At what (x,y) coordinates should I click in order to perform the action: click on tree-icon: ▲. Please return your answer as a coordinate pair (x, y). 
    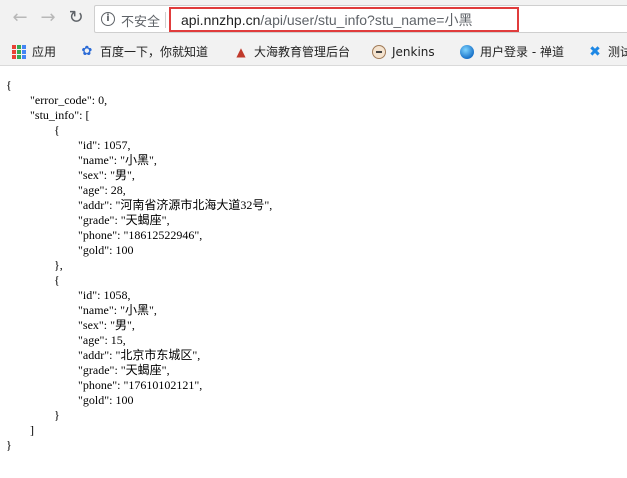
    Looking at the image, I should click on (241, 51).